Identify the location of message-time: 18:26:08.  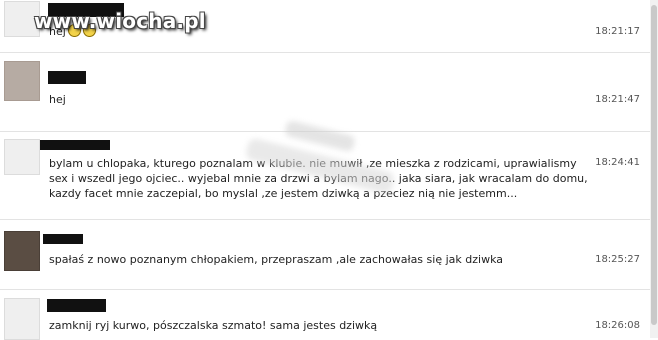
(617, 325).